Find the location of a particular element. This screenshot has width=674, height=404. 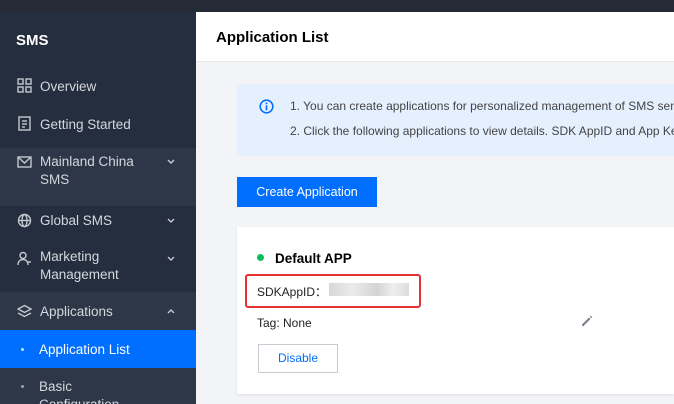

sidebar-item-label: Getting Started is located at coordinates (85, 124).